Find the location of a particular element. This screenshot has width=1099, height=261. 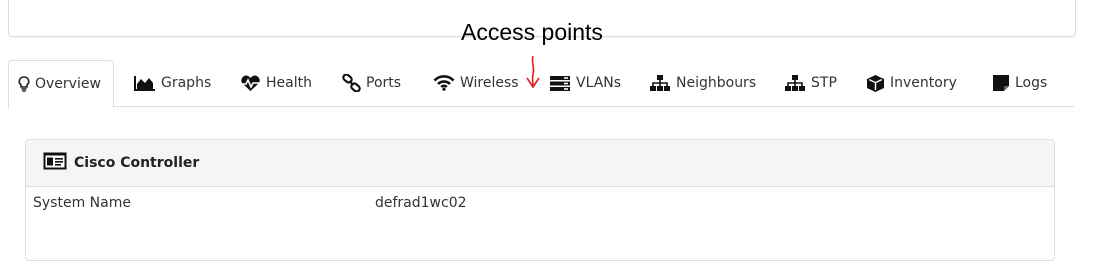

tab-vlans: VLANs is located at coordinates (585, 83).